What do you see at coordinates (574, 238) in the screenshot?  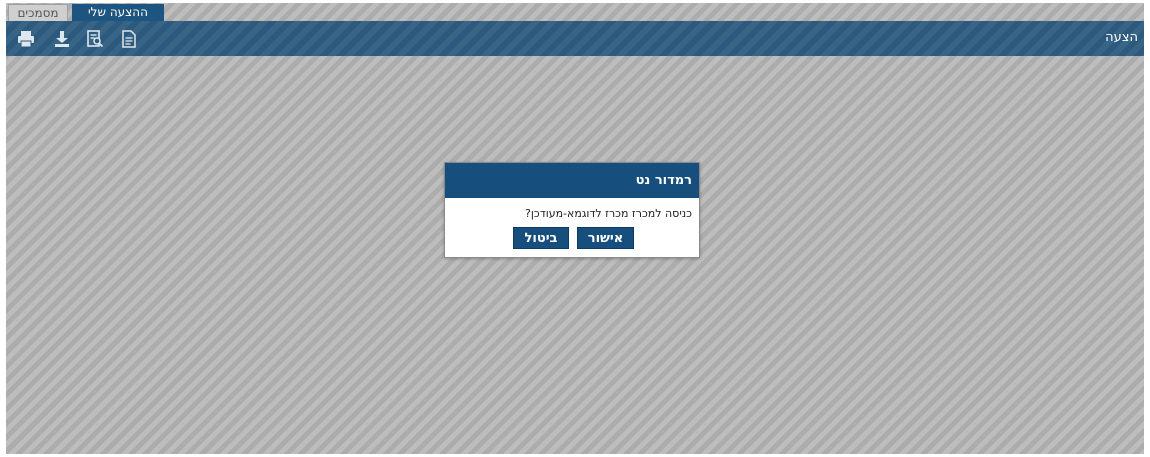 I see `dialog-buttons: ביטול אישור` at bounding box center [574, 238].